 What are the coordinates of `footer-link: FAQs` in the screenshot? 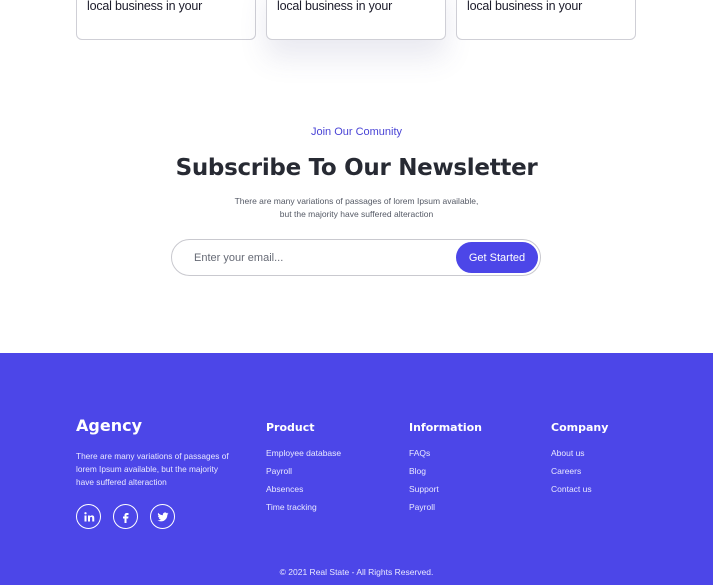 It's located at (445, 457).